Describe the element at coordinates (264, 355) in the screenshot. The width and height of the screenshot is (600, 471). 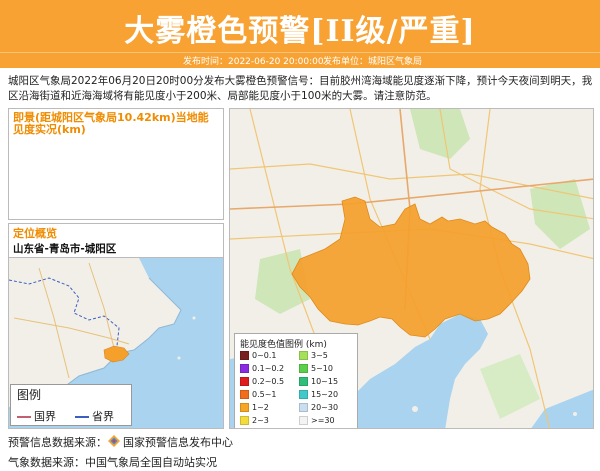
I see `visibility-legend-label-0: 0~0.1` at that location.